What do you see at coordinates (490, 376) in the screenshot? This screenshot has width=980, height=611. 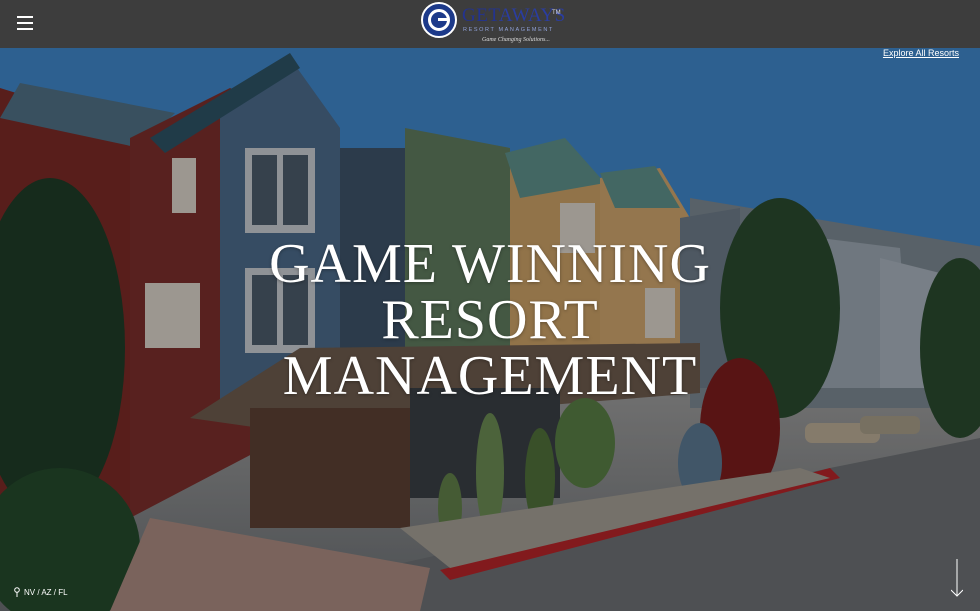 I see `headline-line-3: MANAGEMENT` at bounding box center [490, 376].